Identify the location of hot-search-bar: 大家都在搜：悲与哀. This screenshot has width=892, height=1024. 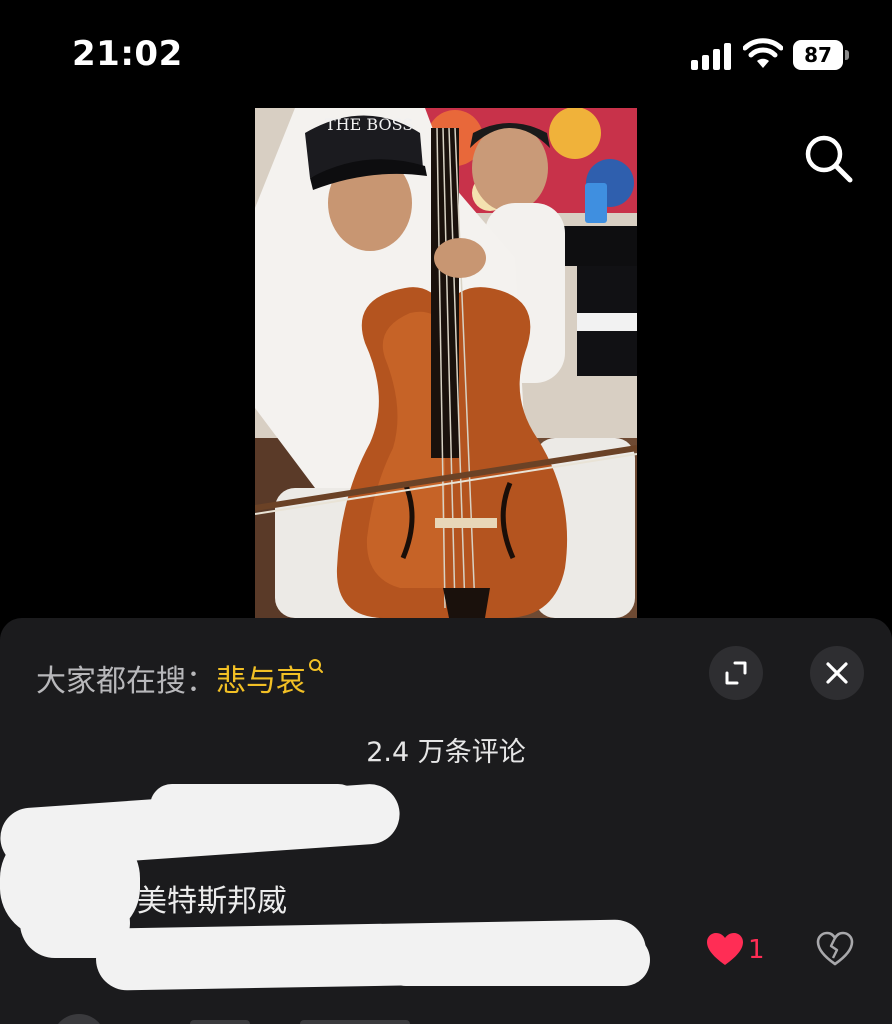
(180, 678).